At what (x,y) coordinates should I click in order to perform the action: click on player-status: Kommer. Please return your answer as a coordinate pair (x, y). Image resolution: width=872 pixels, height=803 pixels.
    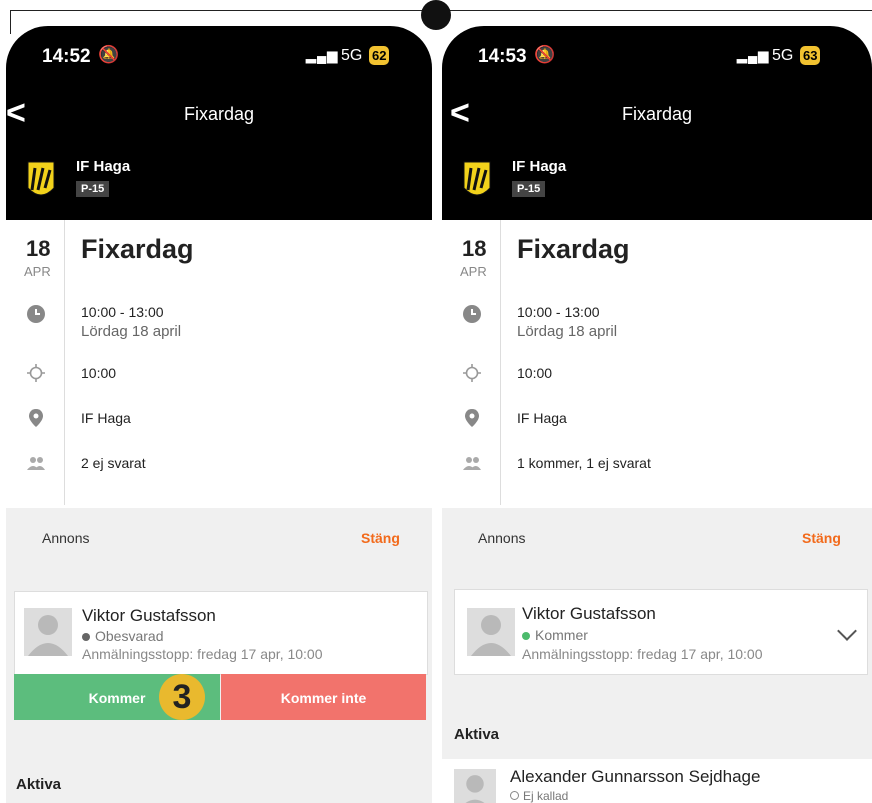
    Looking at the image, I should click on (555, 635).